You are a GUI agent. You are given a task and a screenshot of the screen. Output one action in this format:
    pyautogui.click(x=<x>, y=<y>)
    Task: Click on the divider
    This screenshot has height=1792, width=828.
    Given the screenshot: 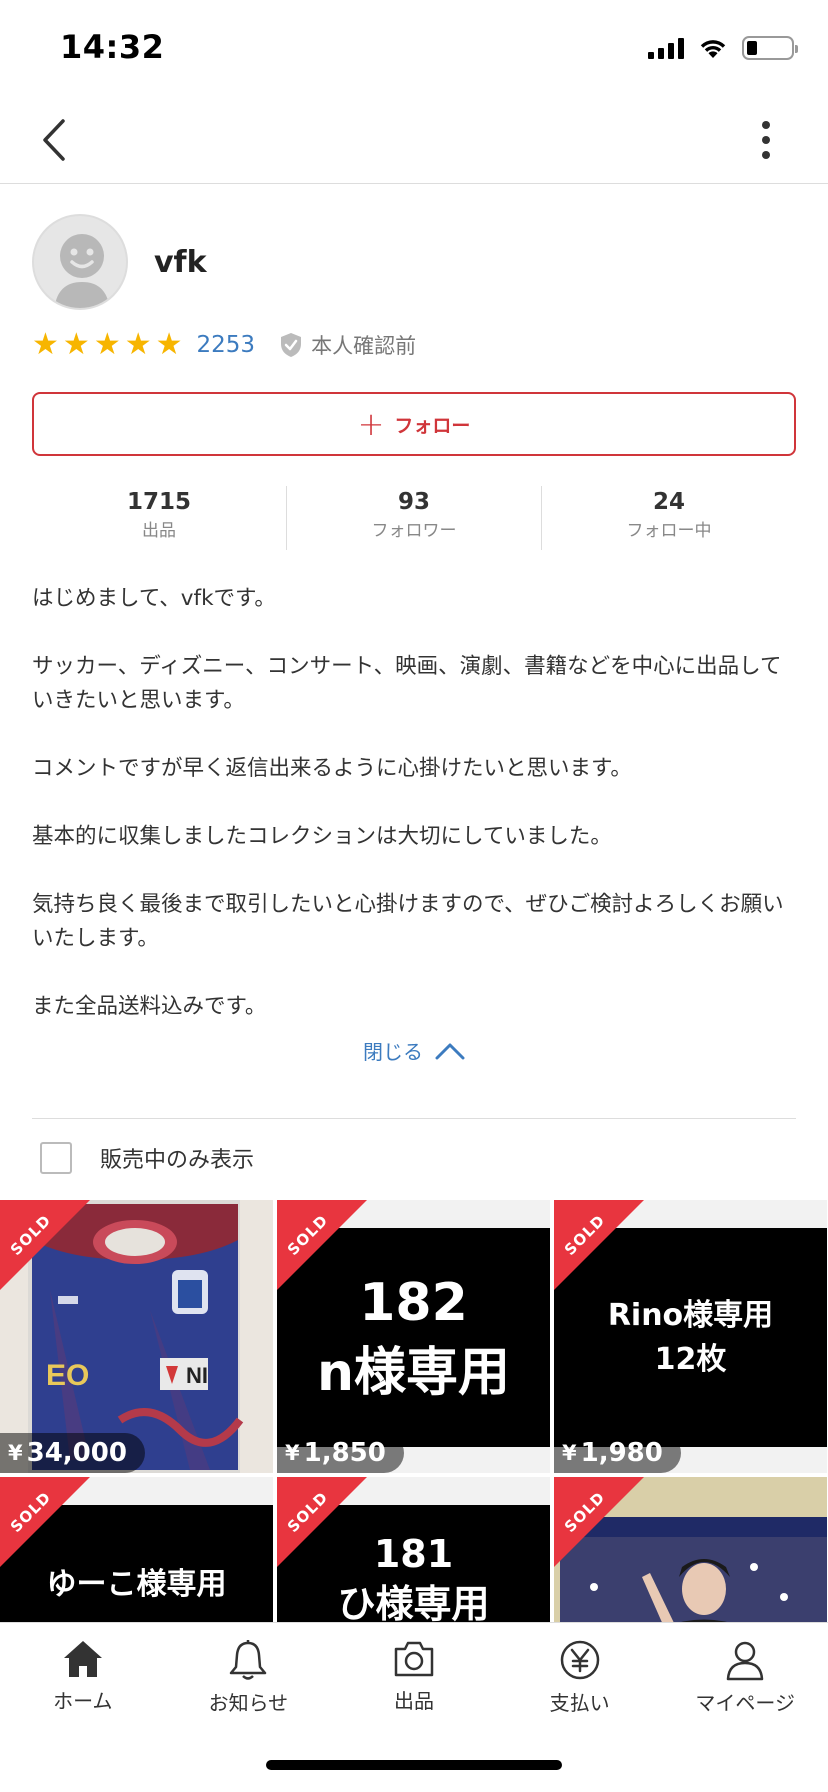 What is the action you would take?
    pyautogui.click(x=414, y=1118)
    